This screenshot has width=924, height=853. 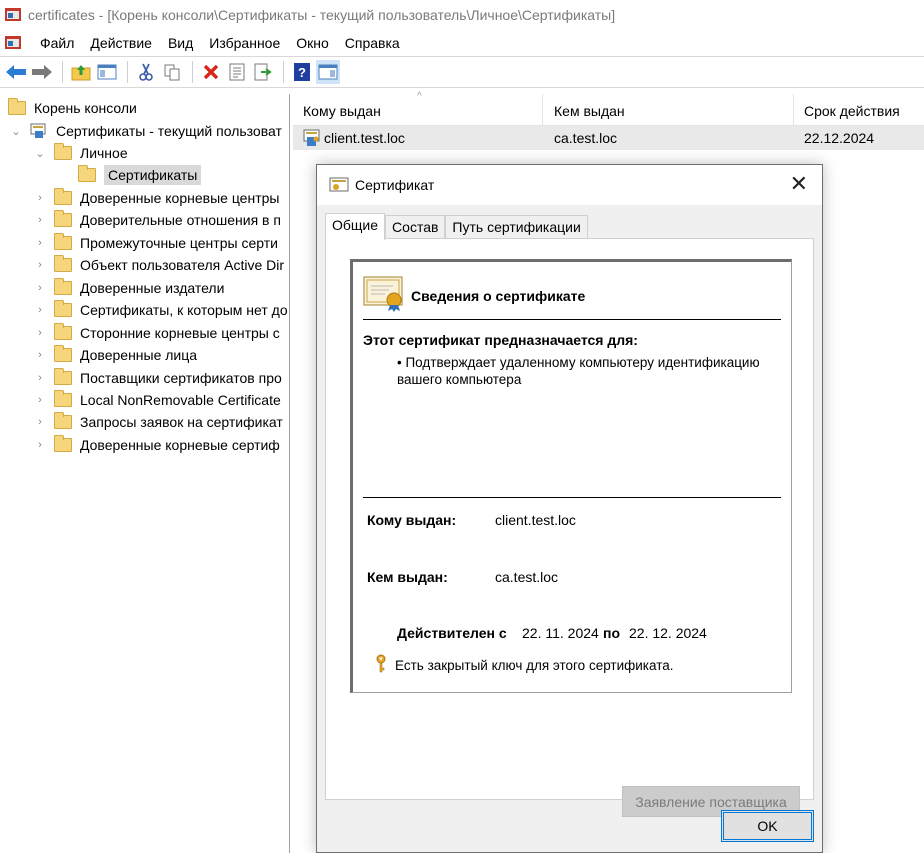 I want to click on tree-item-untrusted: › Сертификаты, к которым нет до, so click(x=161, y=310).